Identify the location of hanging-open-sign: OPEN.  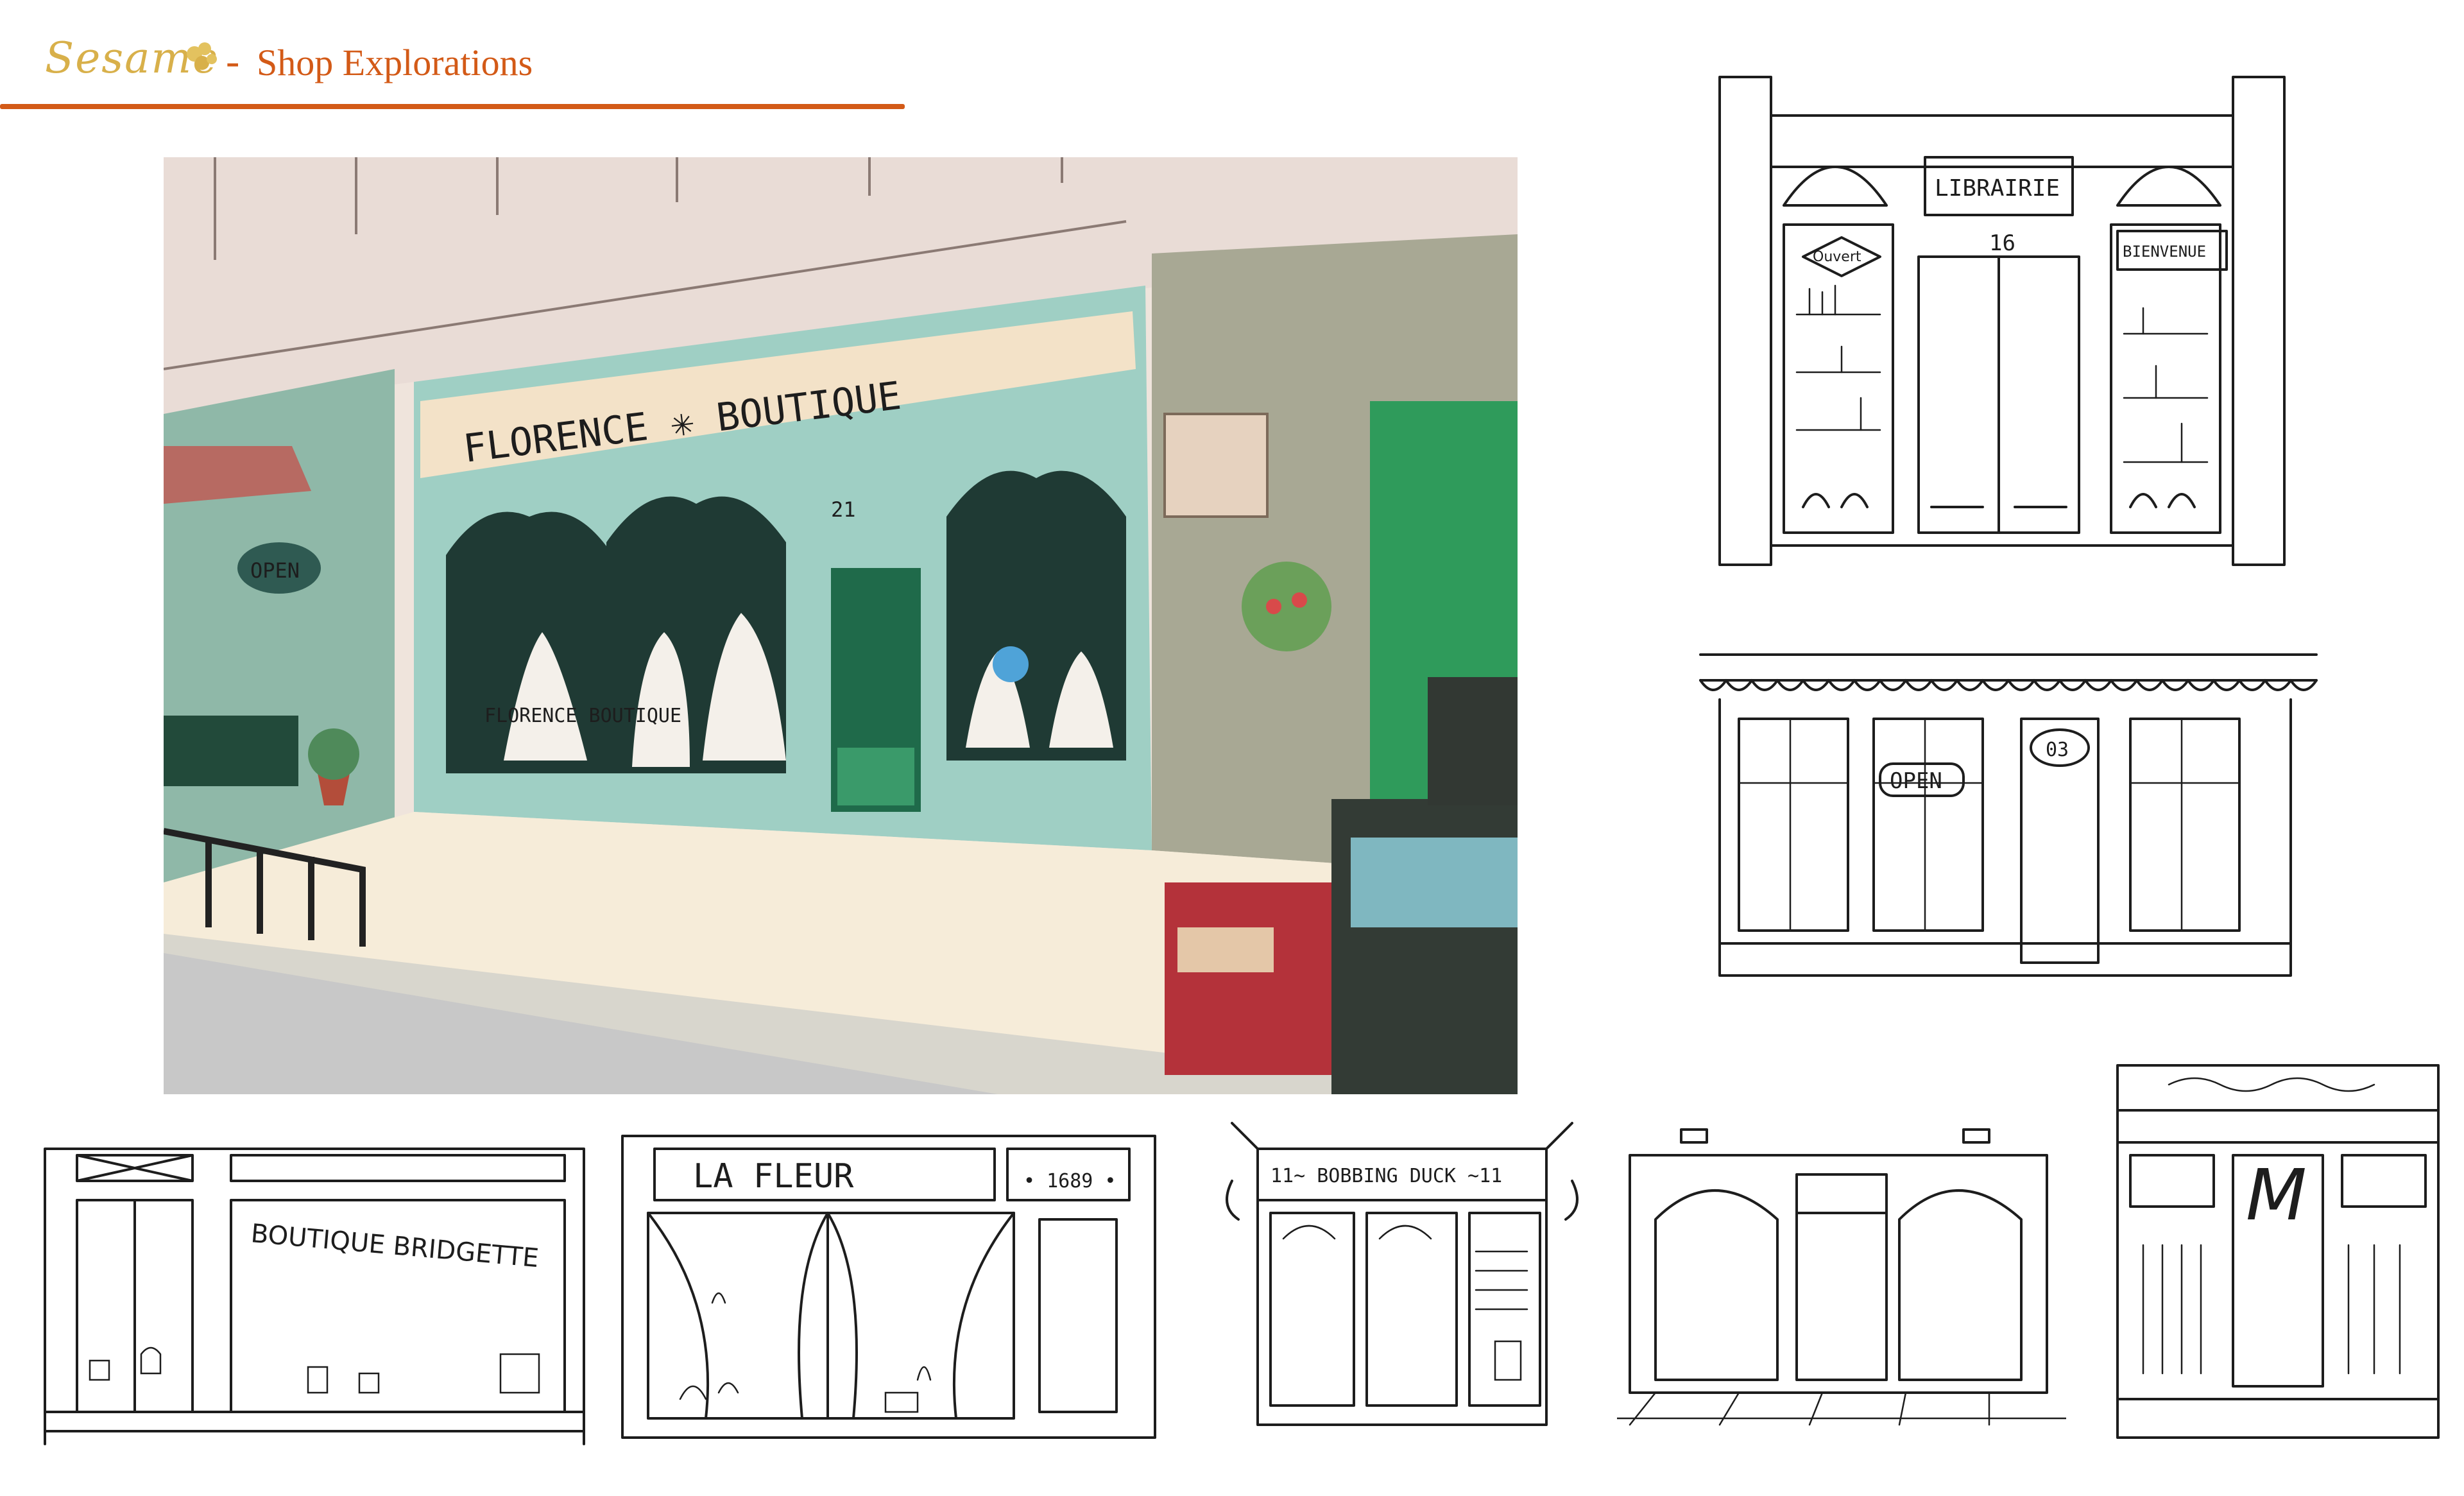
(275, 570).